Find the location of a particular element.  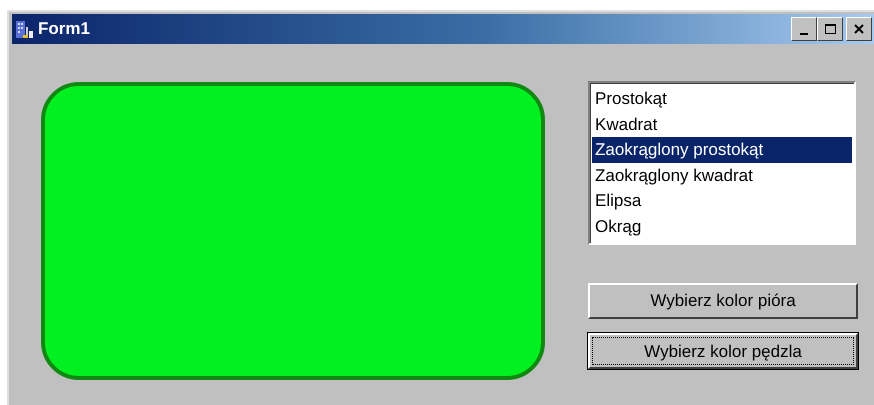

list-item: Kwadrat is located at coordinates (722, 124).